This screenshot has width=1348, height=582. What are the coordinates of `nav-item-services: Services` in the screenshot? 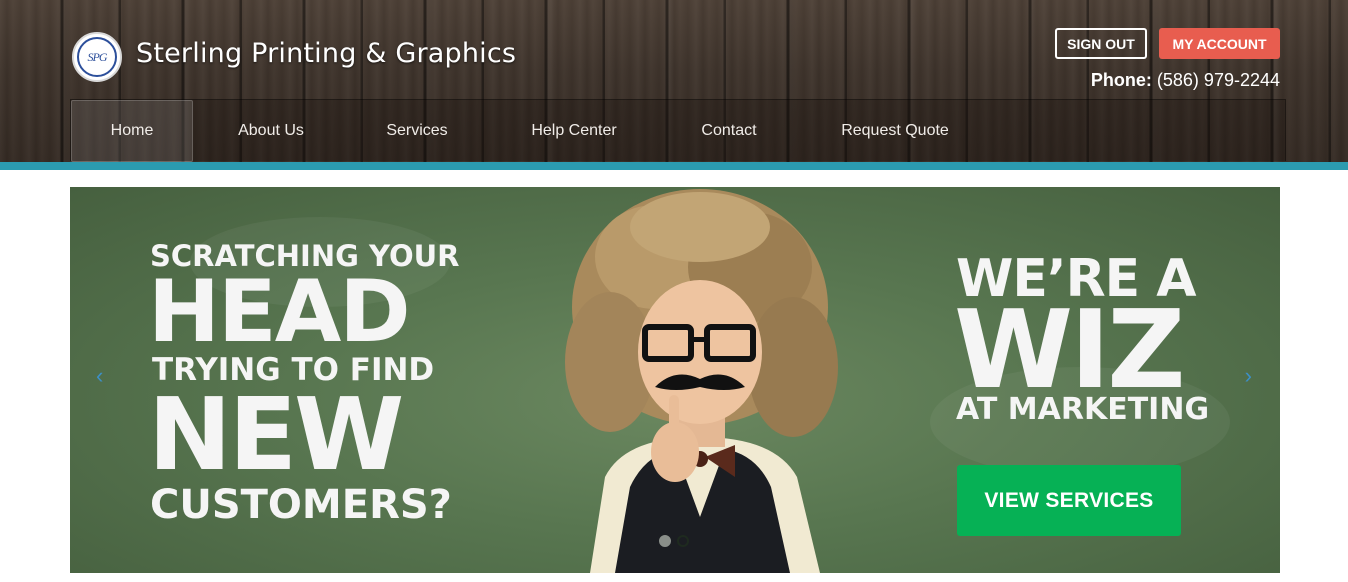 It's located at (417, 131).